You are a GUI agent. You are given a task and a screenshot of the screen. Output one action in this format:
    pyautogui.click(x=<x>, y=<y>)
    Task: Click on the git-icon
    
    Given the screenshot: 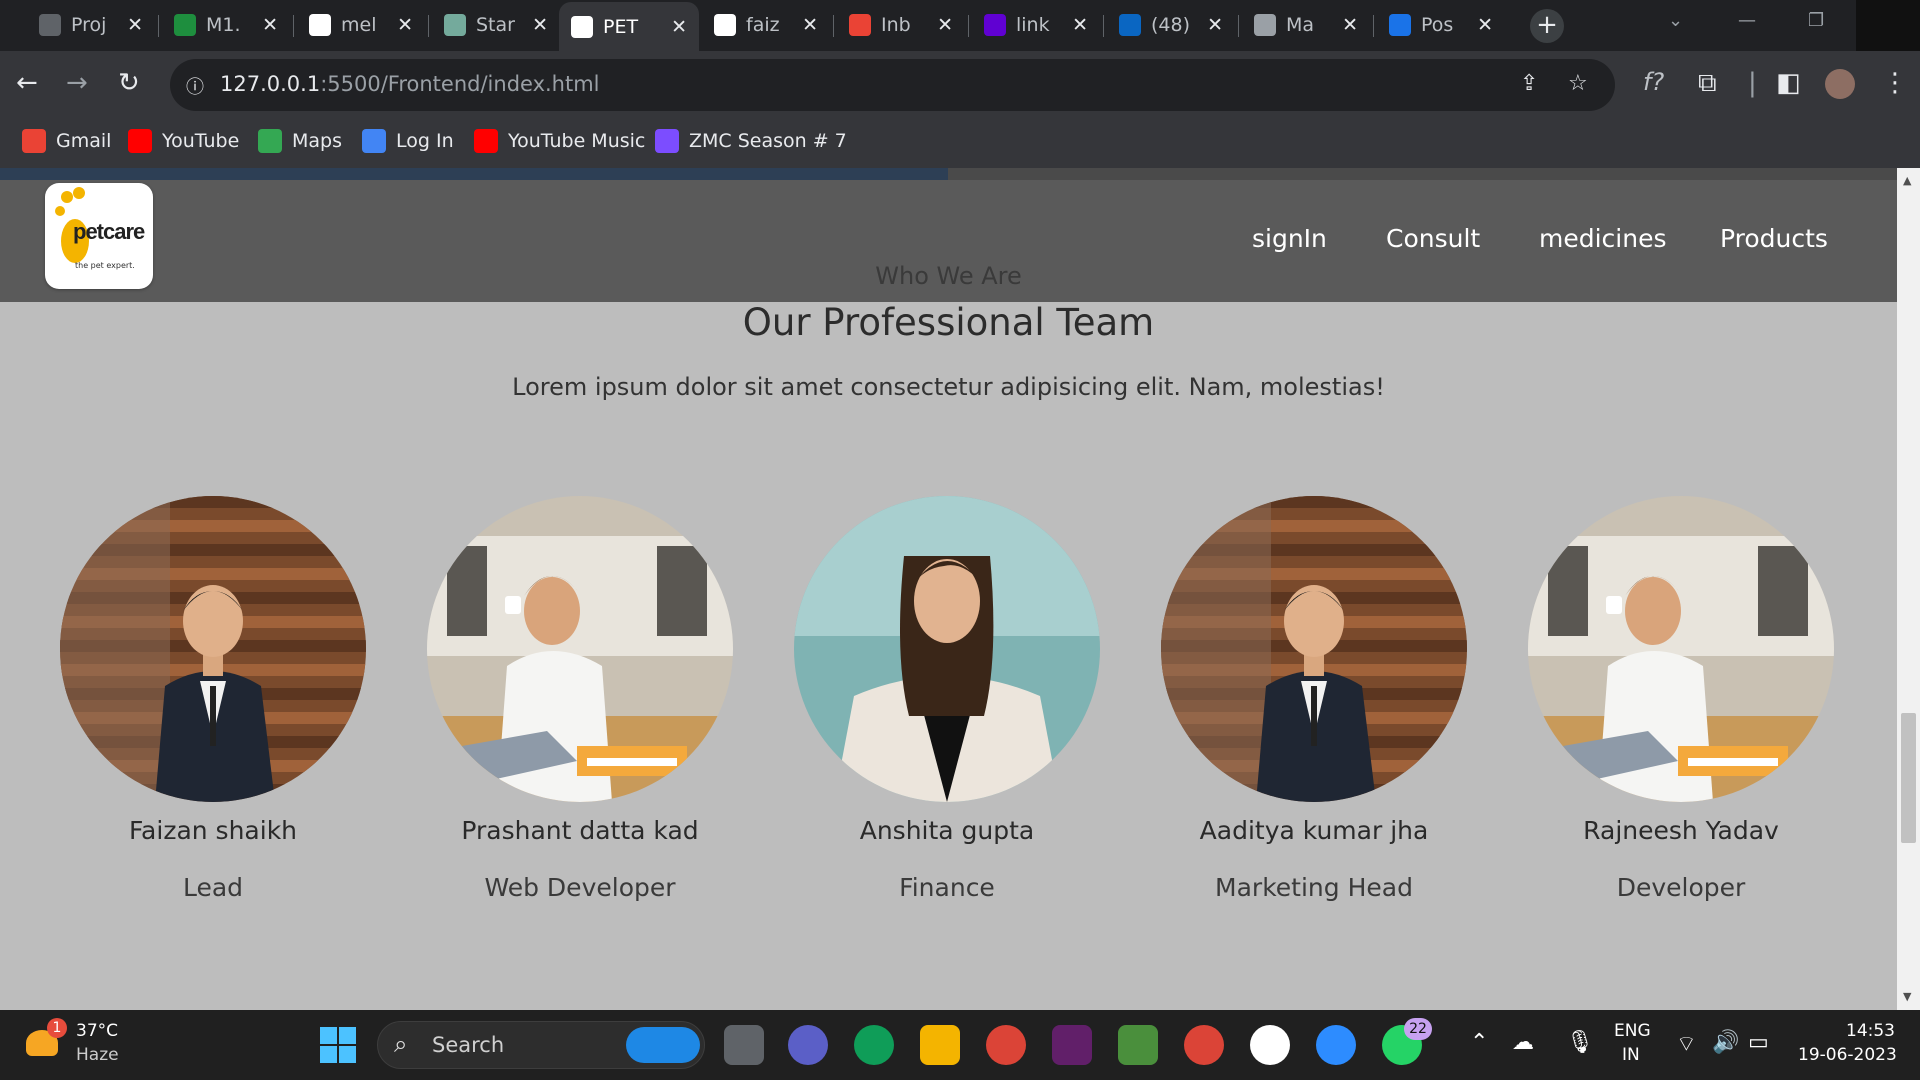 What is the action you would take?
    pyautogui.click(x=1138, y=1045)
    